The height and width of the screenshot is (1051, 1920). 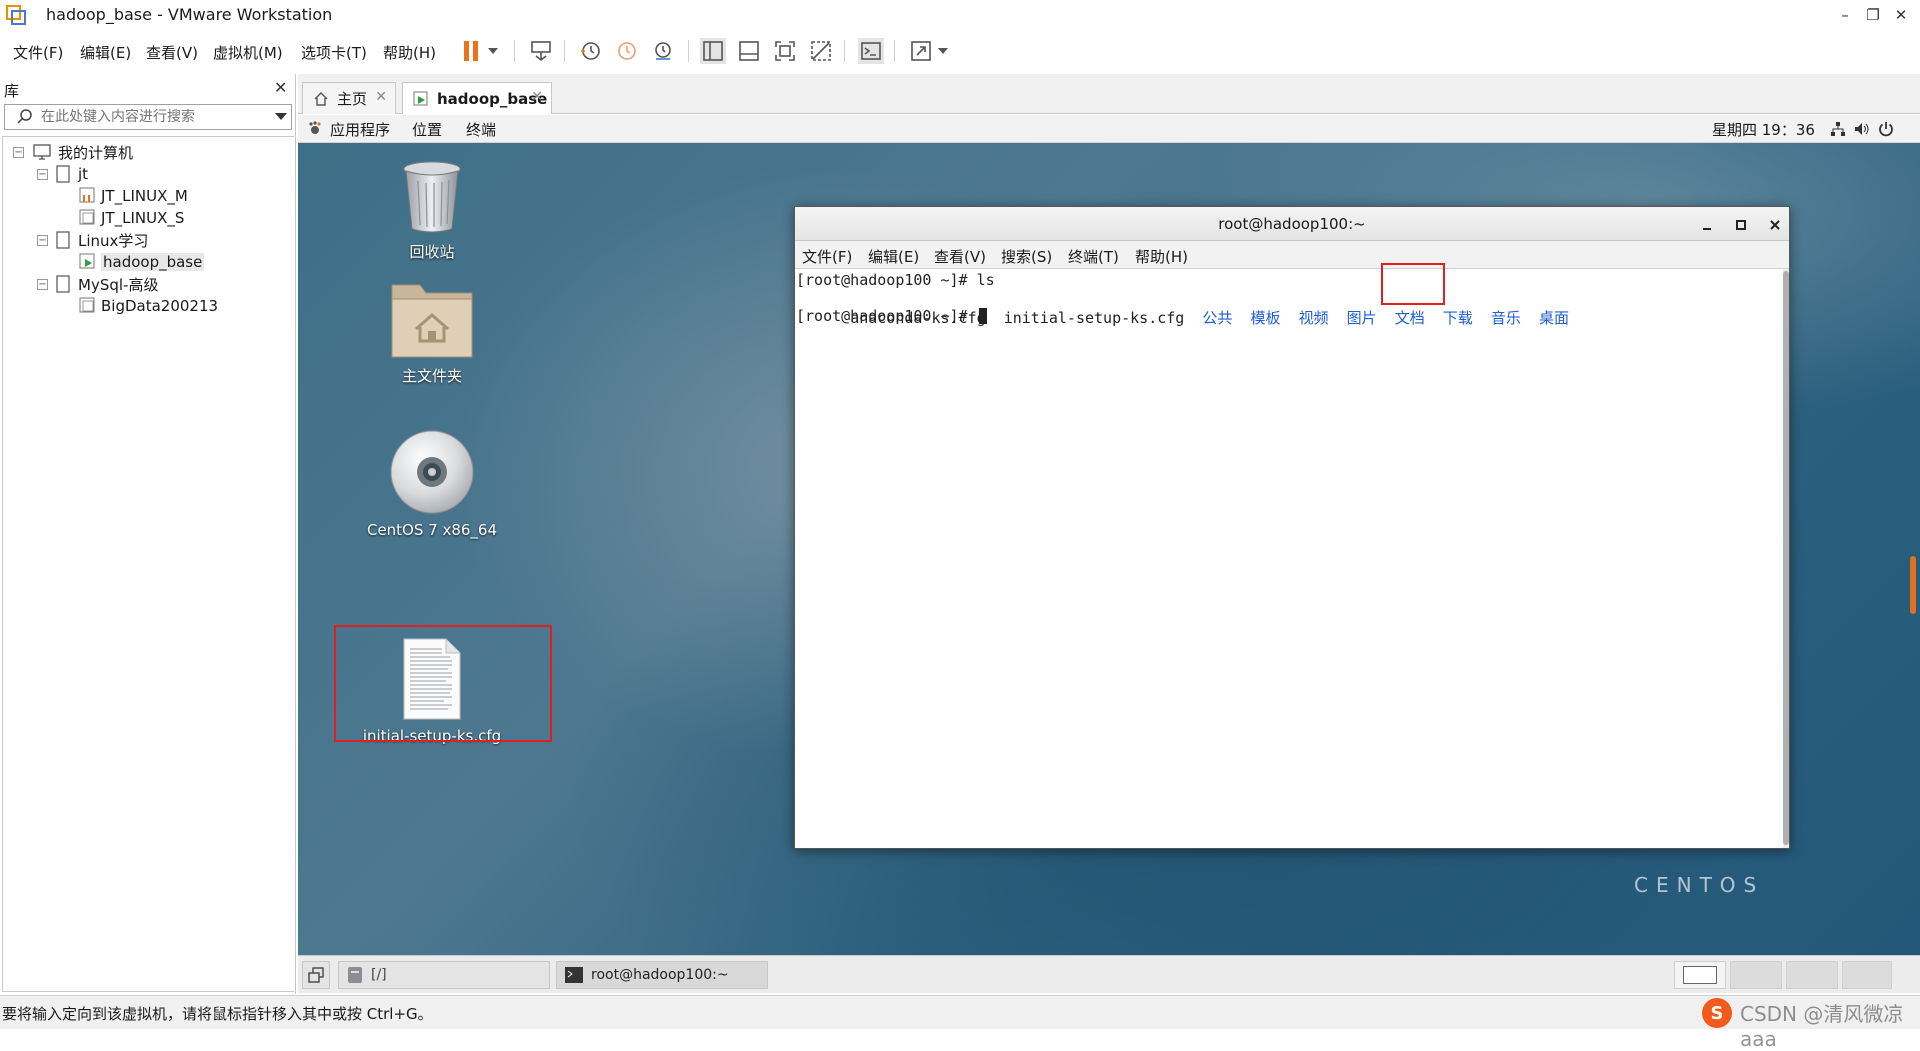 I want to click on terminal-scrollbar, so click(x=1786, y=558).